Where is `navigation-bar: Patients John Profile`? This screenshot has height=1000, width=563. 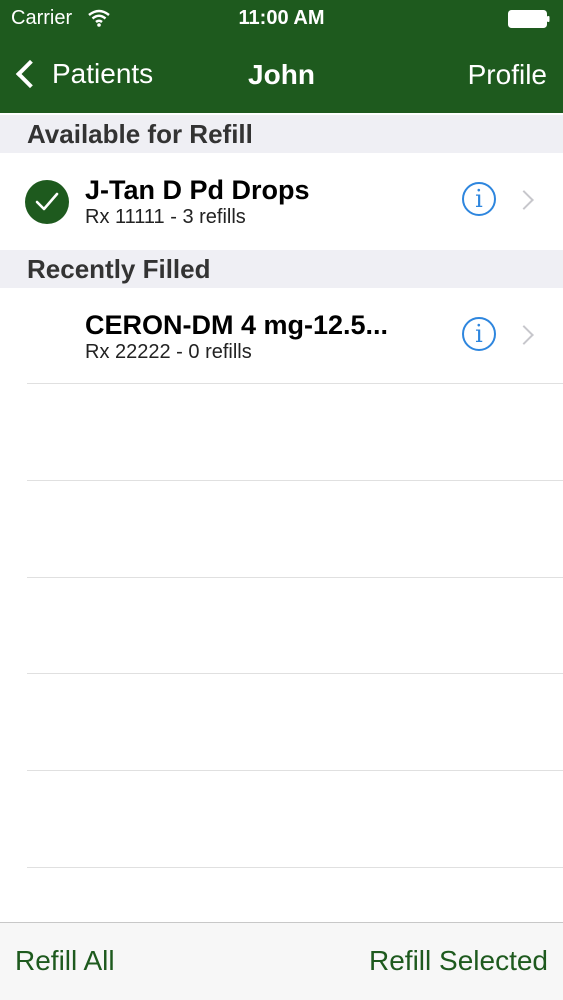 navigation-bar: Patients John Profile is located at coordinates (281, 75).